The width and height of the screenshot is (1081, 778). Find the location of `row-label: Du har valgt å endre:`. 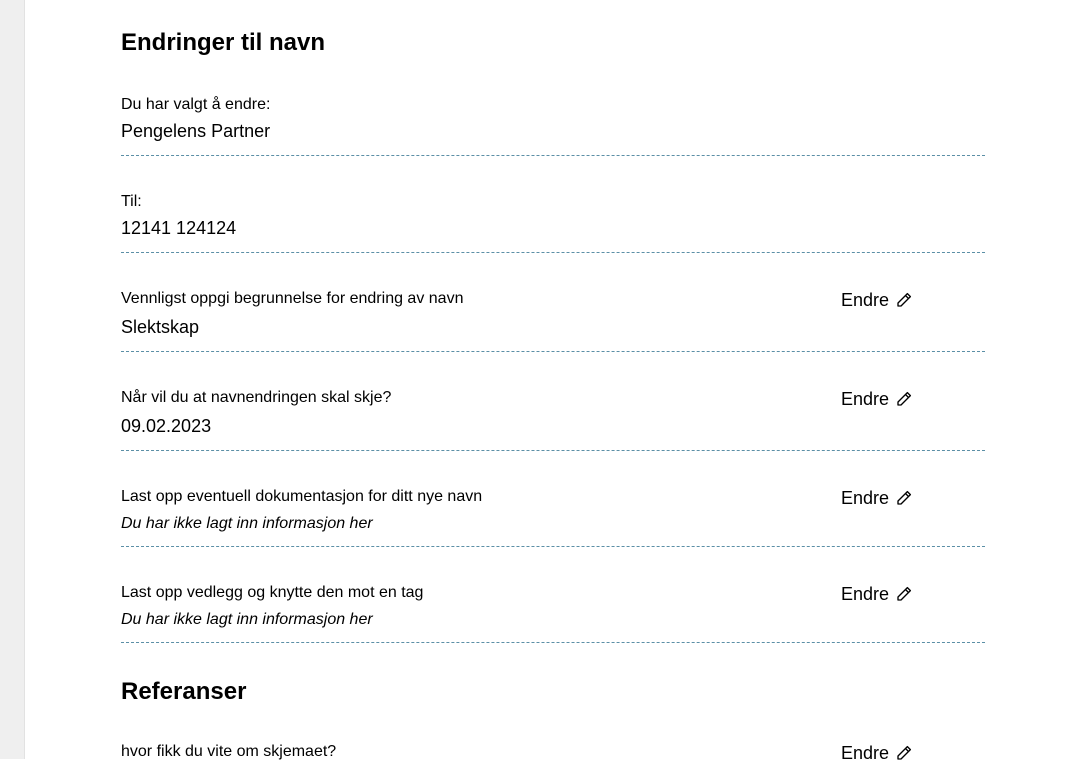

row-label: Du har valgt å endre: is located at coordinates (196, 104).